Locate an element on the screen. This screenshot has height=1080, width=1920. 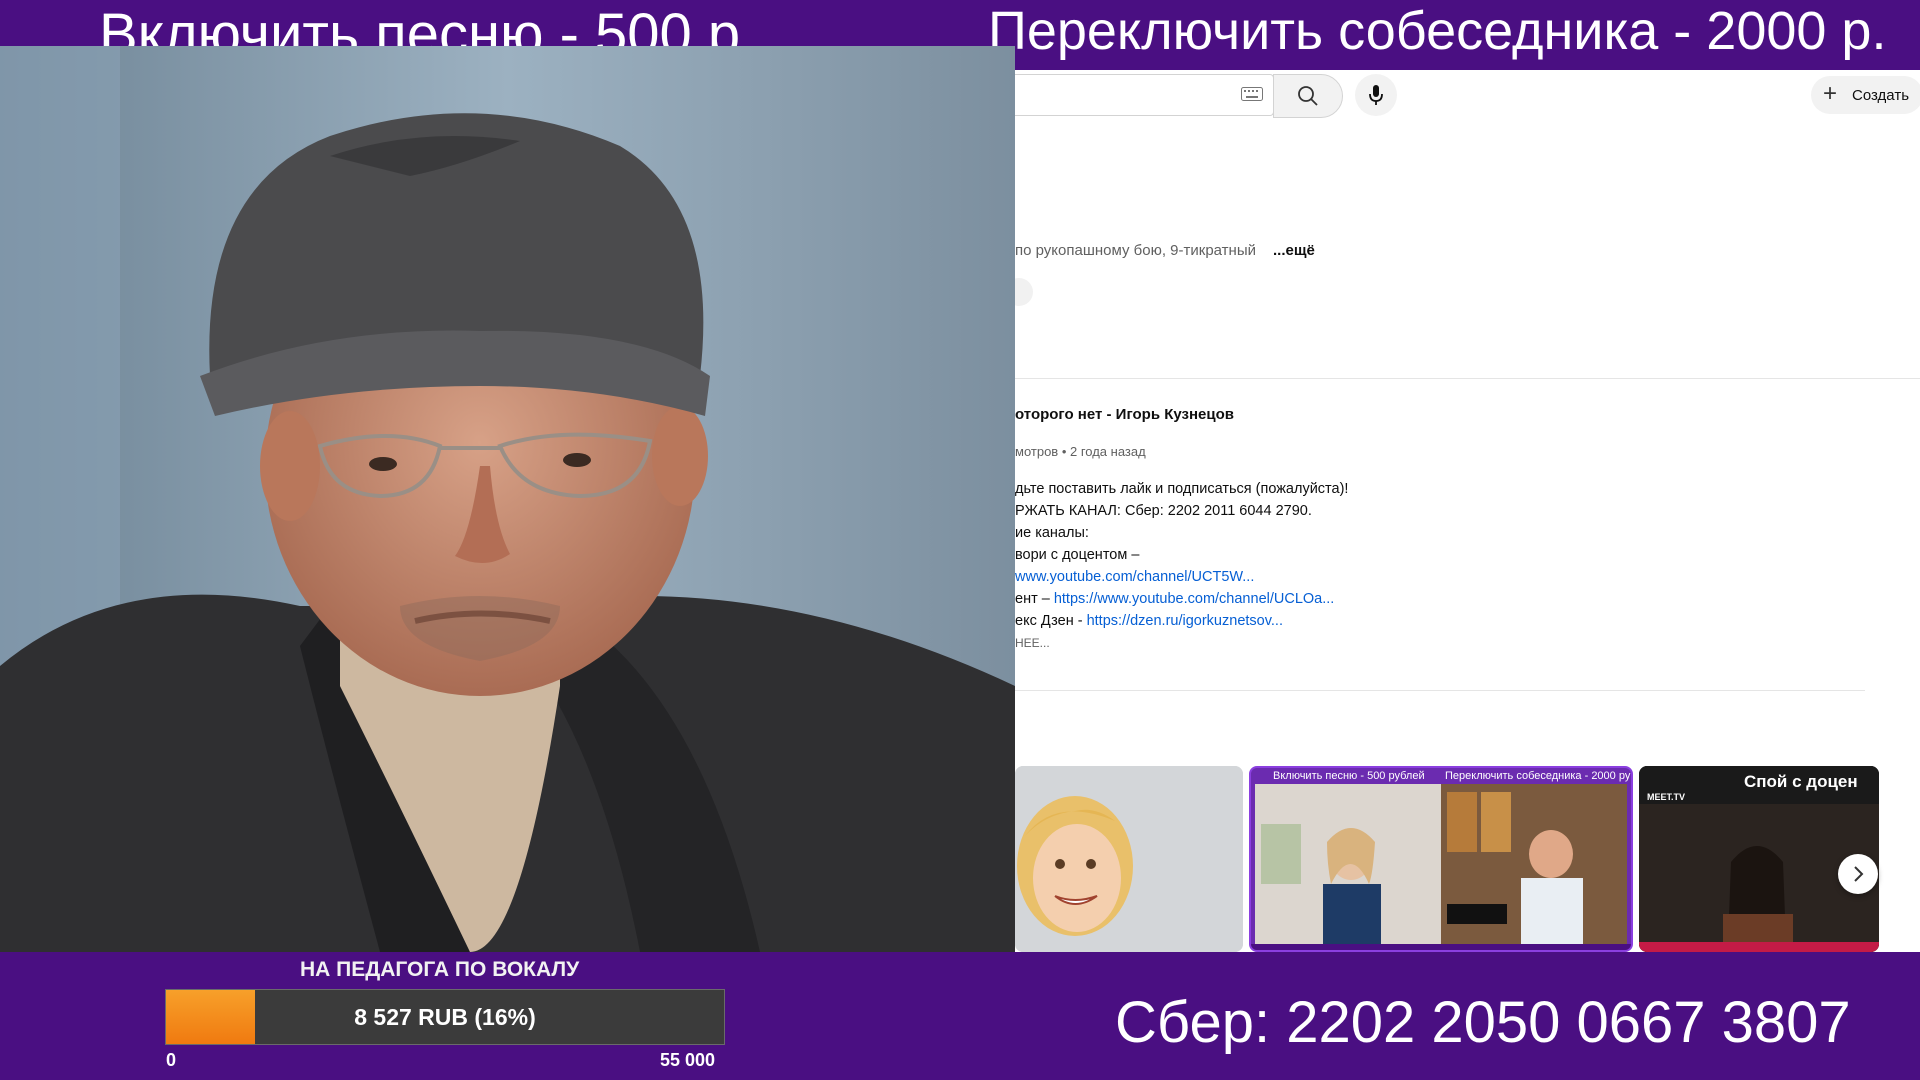
search-input is located at coordinates (1144, 95).